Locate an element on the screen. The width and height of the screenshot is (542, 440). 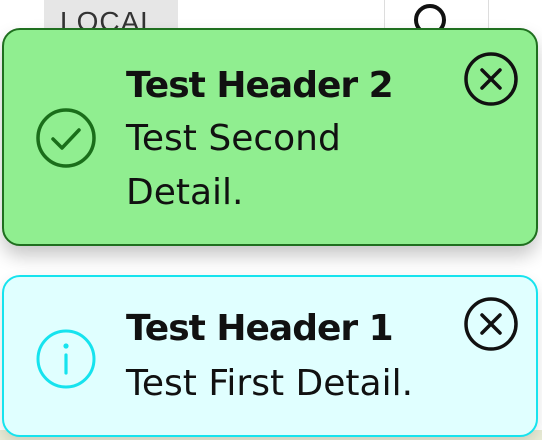
toast-detail: Test Second Detail. is located at coordinates (233, 165).